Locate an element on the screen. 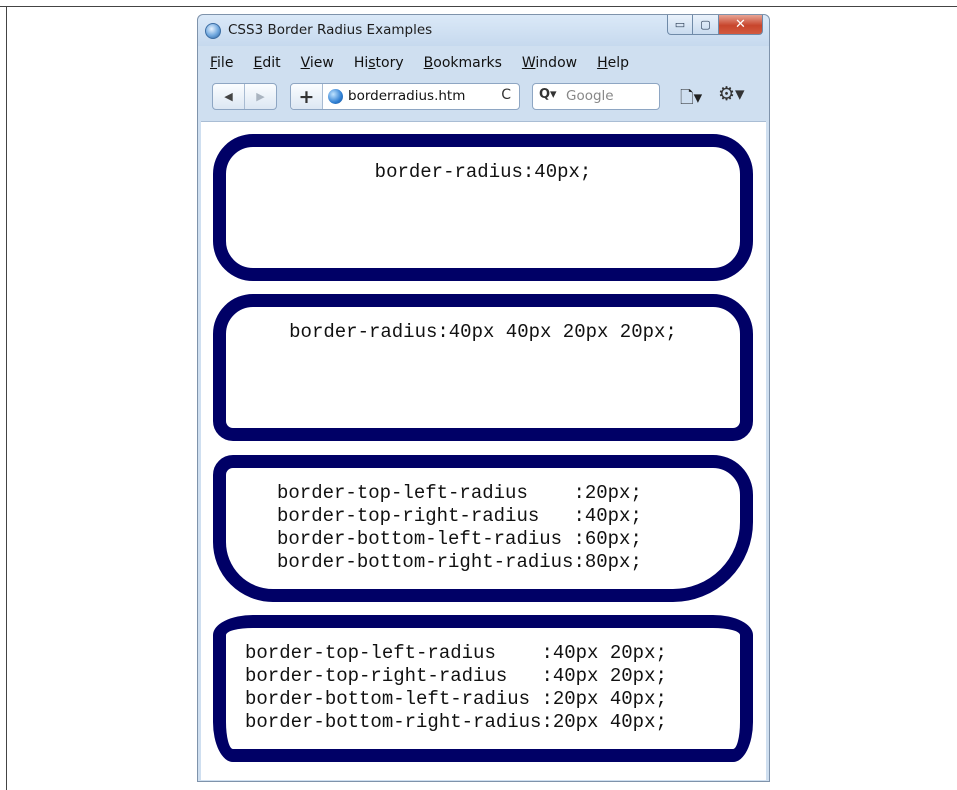  address-text: borderradius.htm is located at coordinates (406, 96).